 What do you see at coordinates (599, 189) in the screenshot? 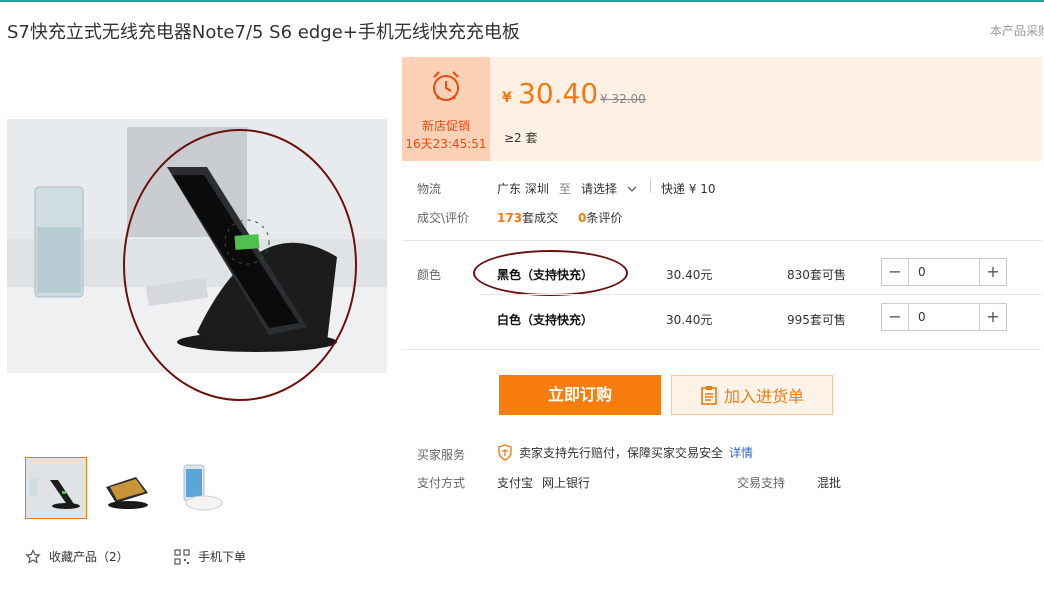
I see `destination-value: 请选择` at bounding box center [599, 189].